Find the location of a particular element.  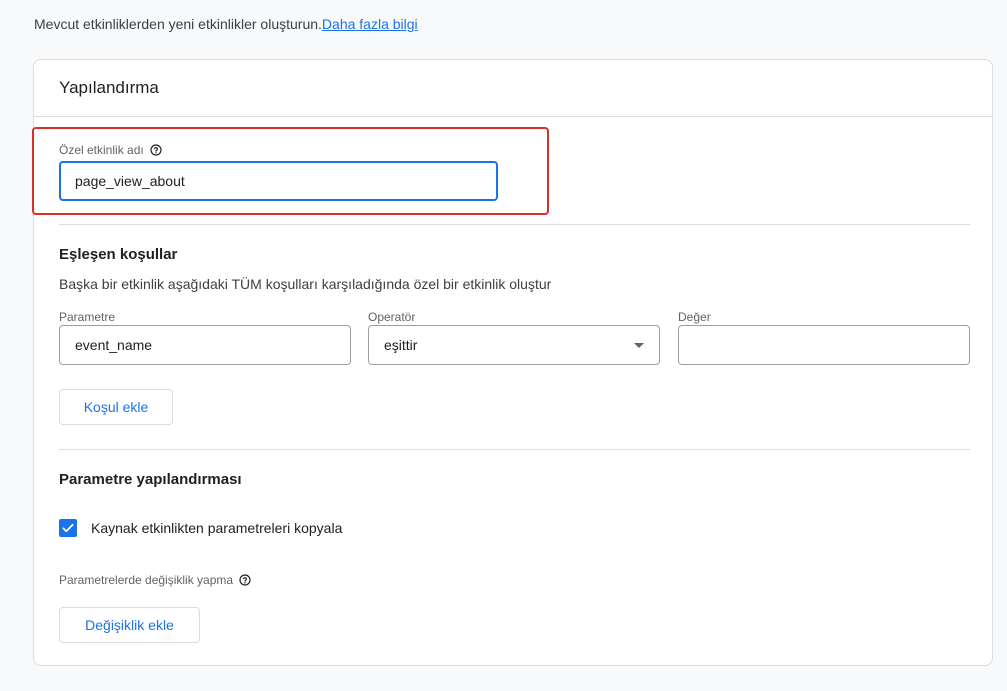

check-icon is located at coordinates (68, 528).